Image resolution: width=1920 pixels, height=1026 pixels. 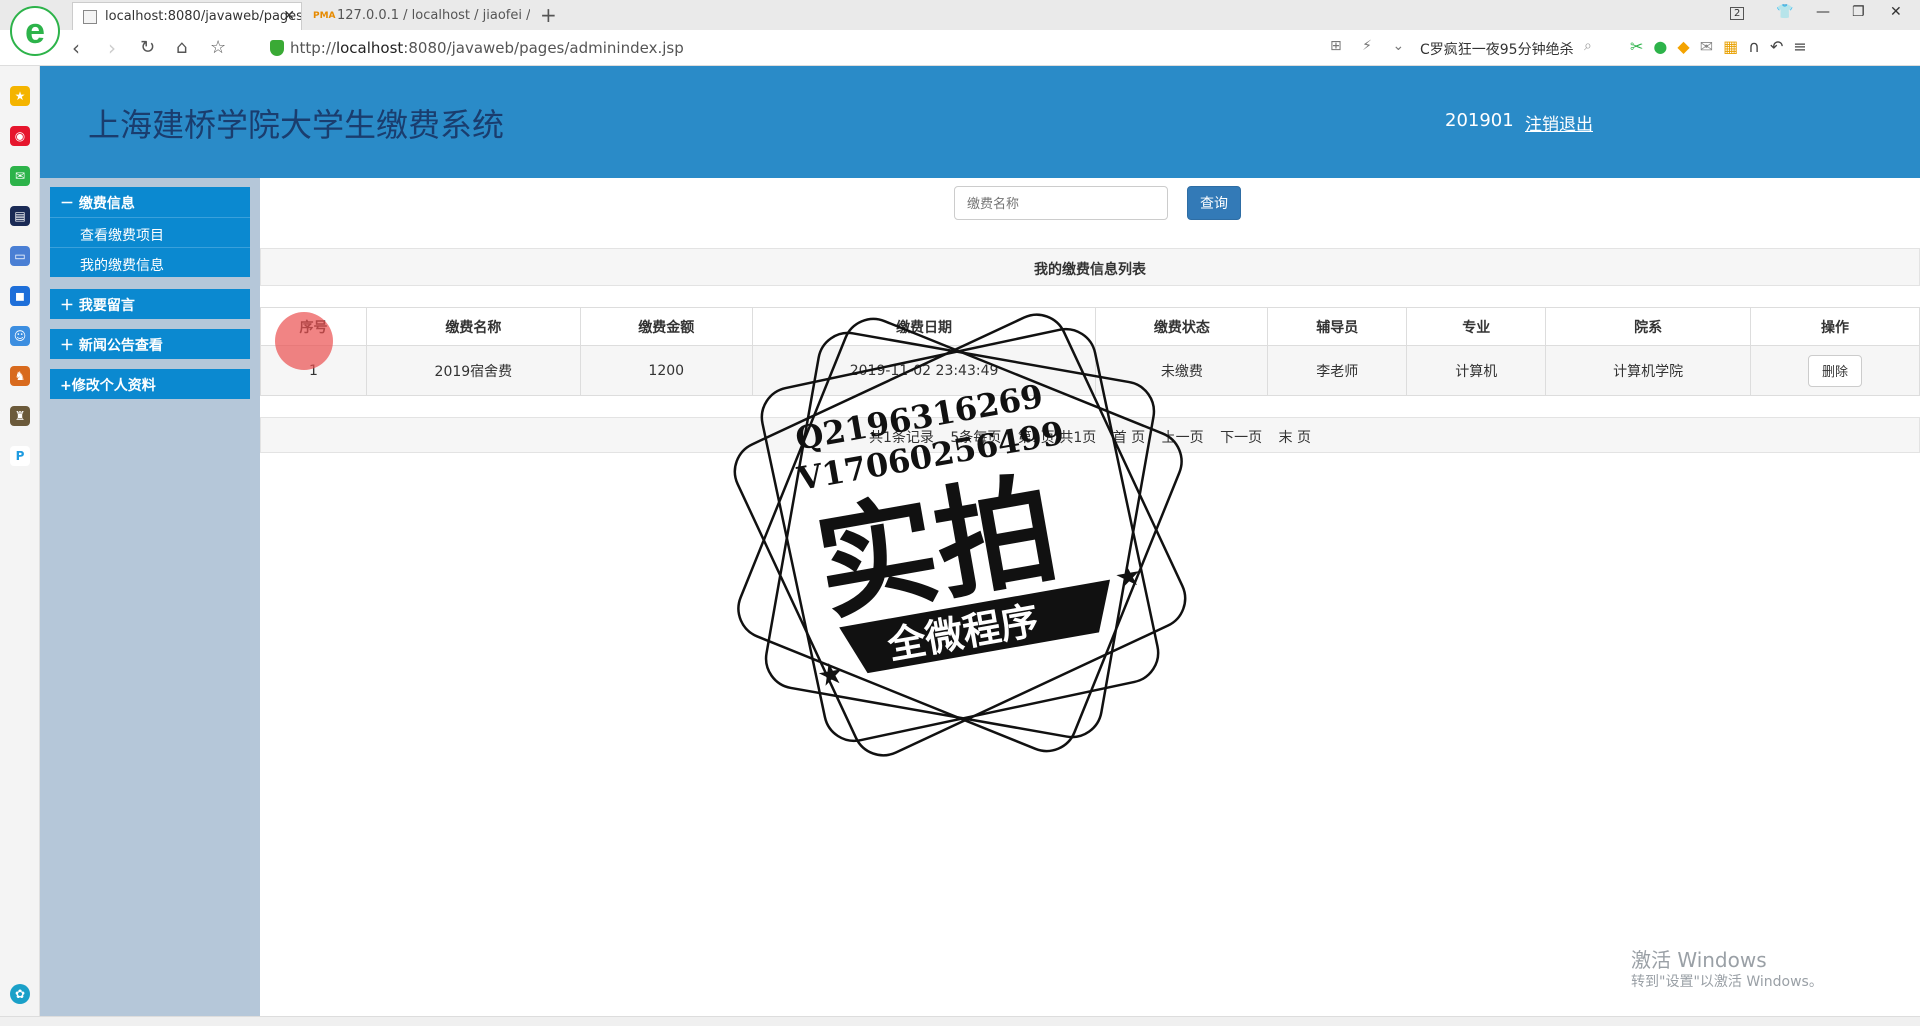 What do you see at coordinates (1497, 49) in the screenshot?
I see `browser-search-hint: C罗疯狂一夜95分钟绝杀` at bounding box center [1497, 49].